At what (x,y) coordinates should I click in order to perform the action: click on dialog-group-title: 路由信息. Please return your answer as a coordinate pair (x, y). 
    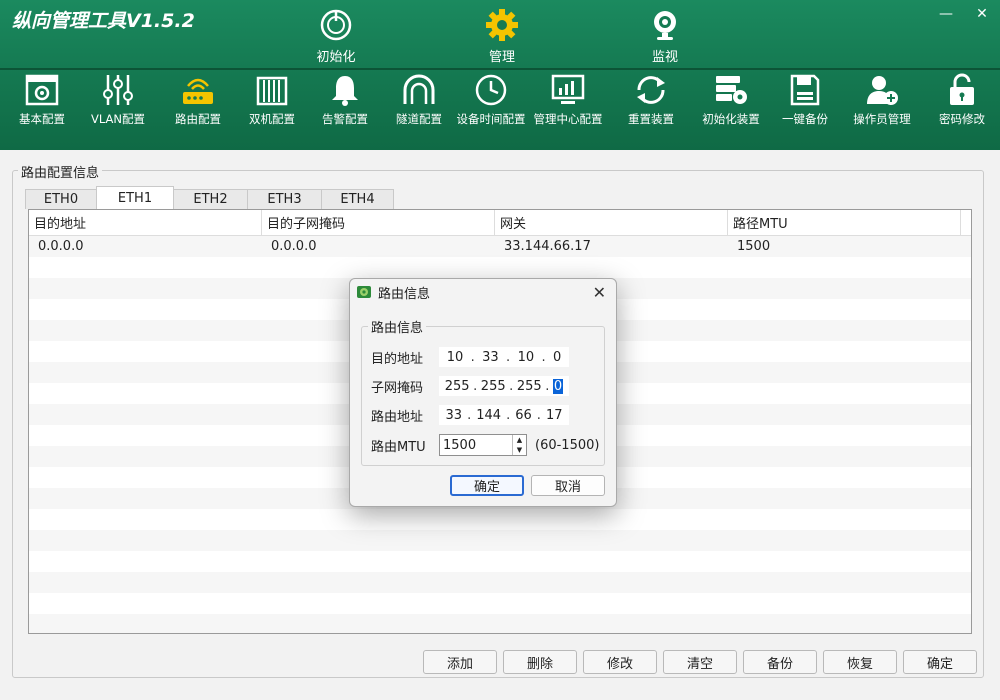
    Looking at the image, I should click on (397, 326).